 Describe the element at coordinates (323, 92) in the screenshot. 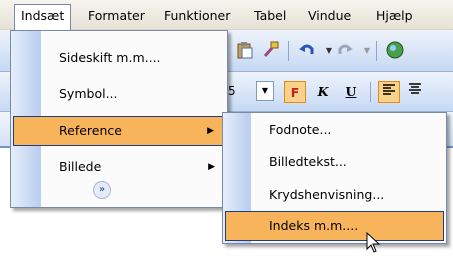

I see `italic-button: K` at that location.